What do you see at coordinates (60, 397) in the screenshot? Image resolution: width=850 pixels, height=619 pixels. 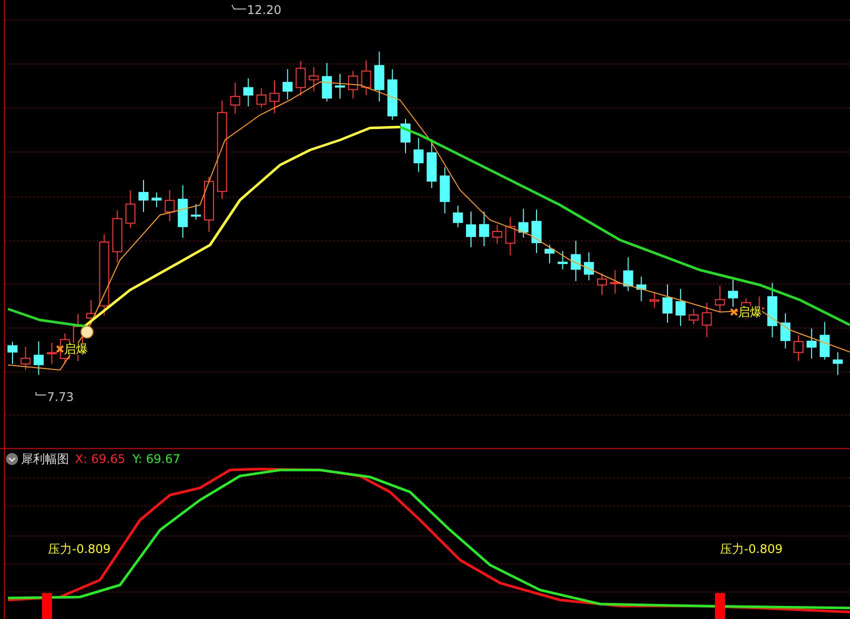 I see `low-price-label: 7.73` at bounding box center [60, 397].